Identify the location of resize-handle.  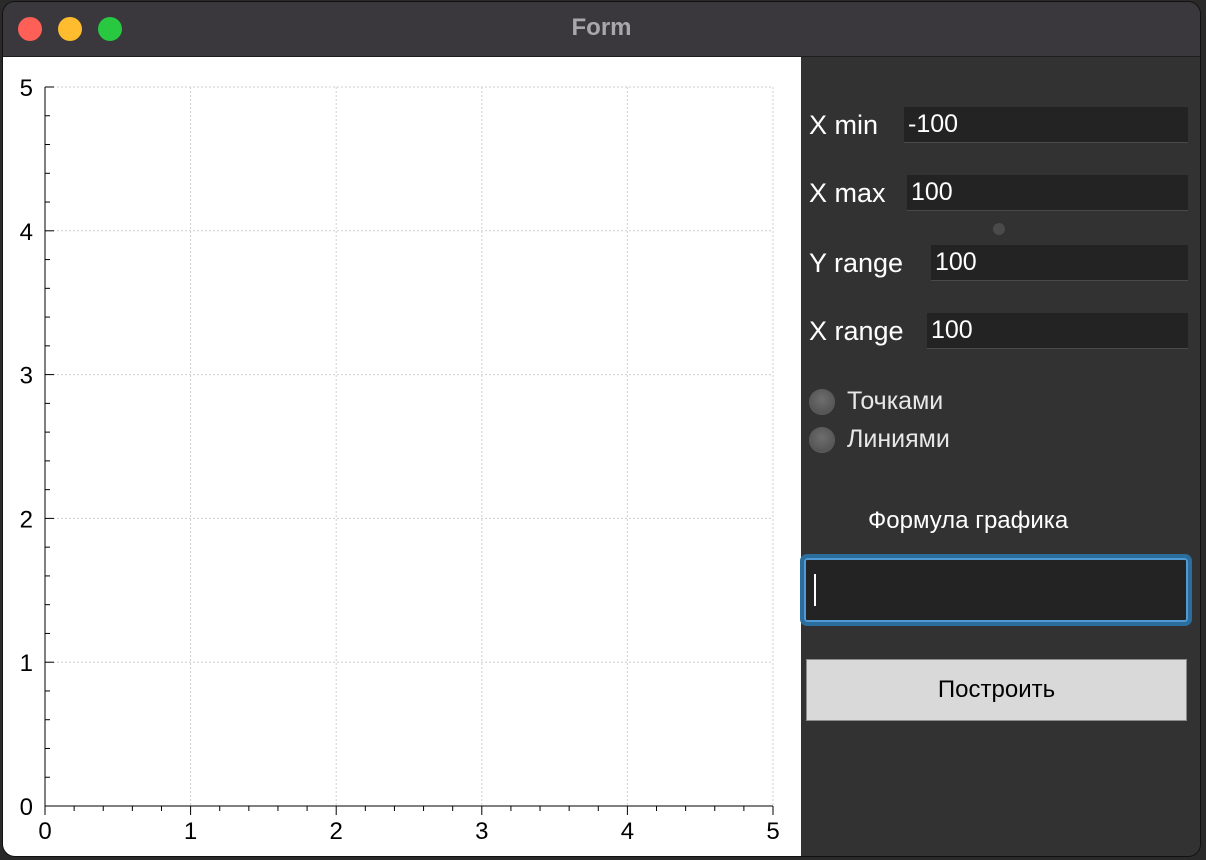
(999, 229).